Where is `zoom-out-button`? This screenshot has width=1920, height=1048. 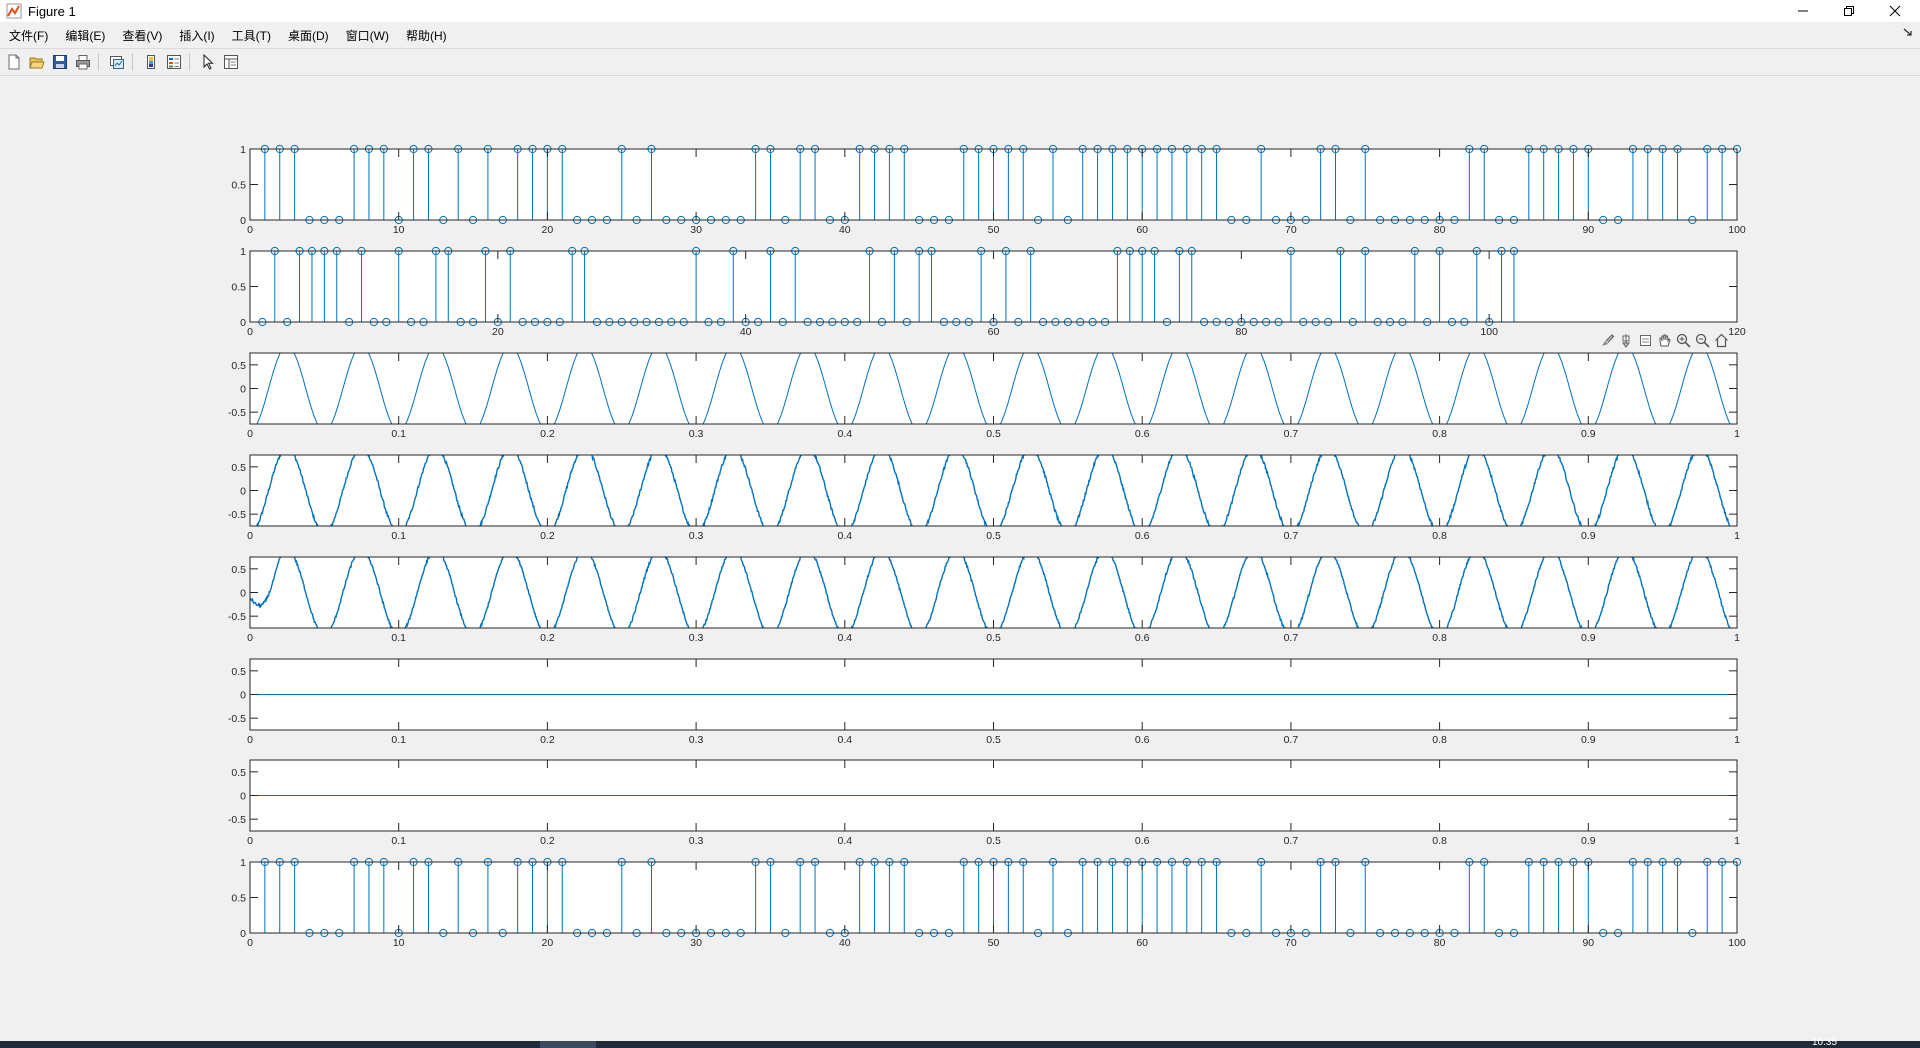
zoom-out-button is located at coordinates (1702, 340).